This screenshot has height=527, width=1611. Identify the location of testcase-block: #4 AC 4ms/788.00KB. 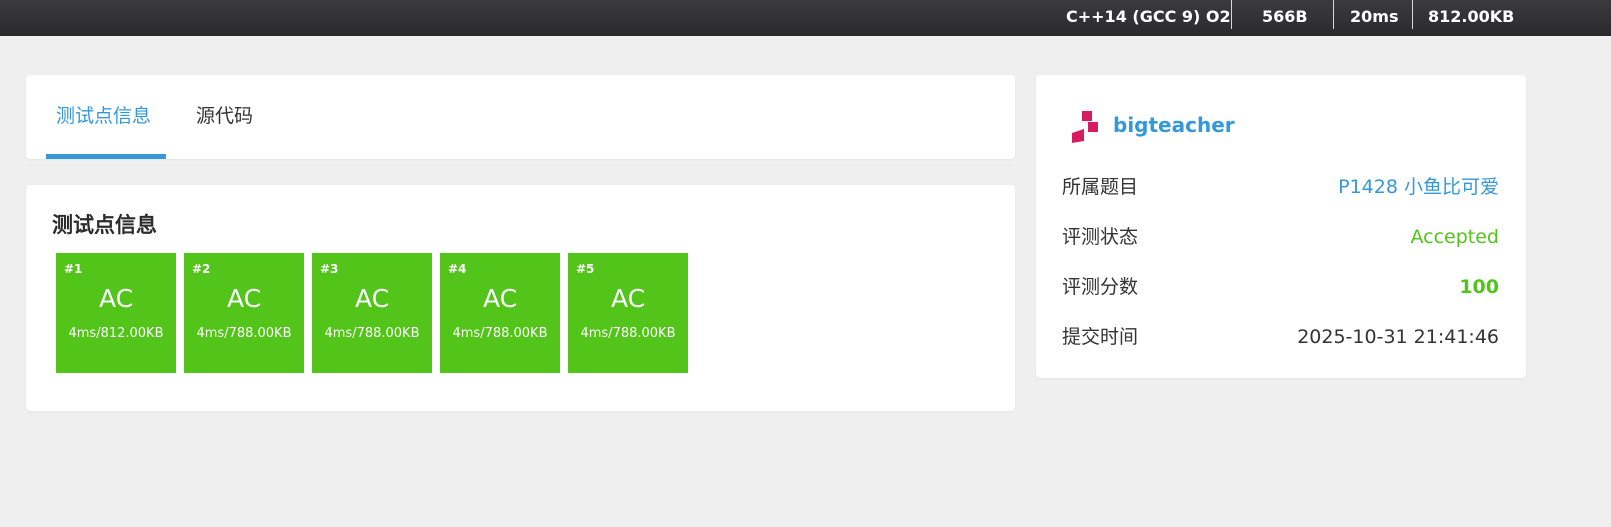
(500, 313).